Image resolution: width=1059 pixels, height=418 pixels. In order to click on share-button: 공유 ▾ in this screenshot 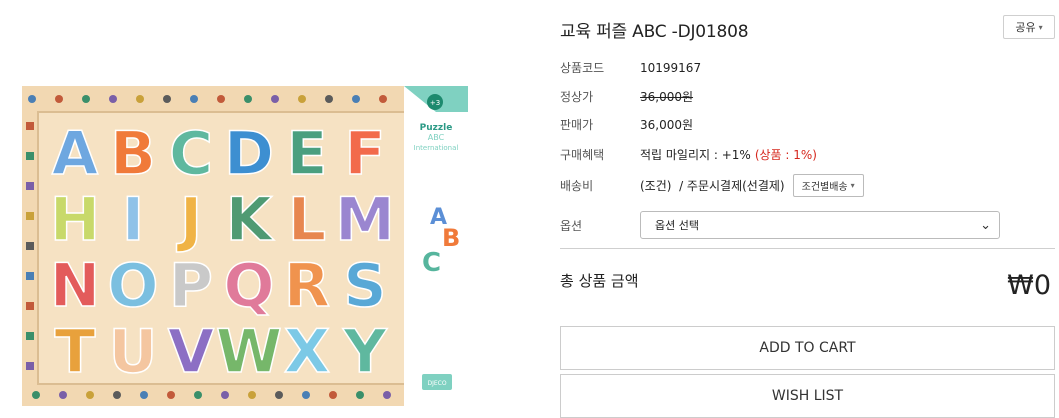, I will do `click(1029, 27)`.